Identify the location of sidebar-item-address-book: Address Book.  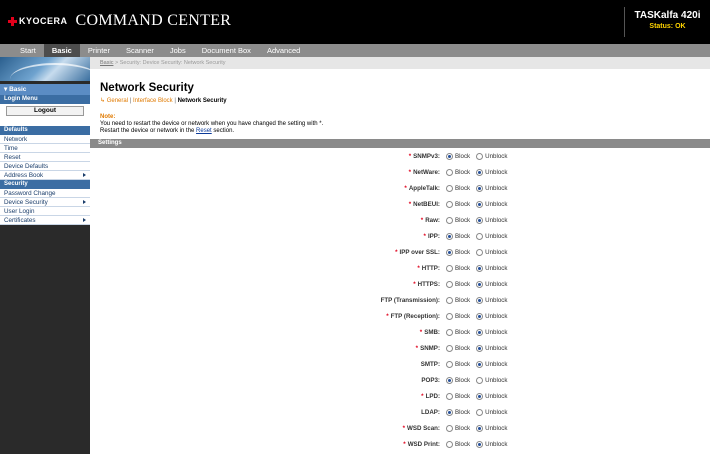
(45, 175).